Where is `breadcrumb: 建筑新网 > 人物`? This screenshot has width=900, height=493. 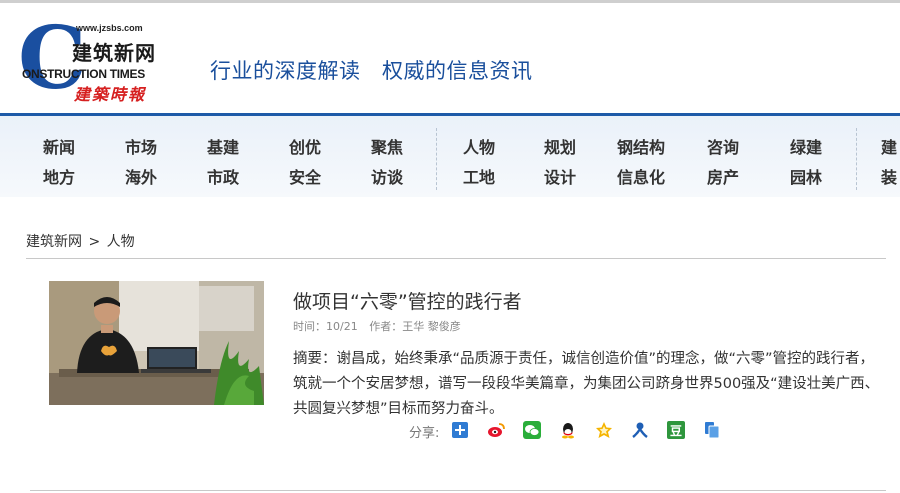 breadcrumb: 建筑新网 > 人物 is located at coordinates (81, 241).